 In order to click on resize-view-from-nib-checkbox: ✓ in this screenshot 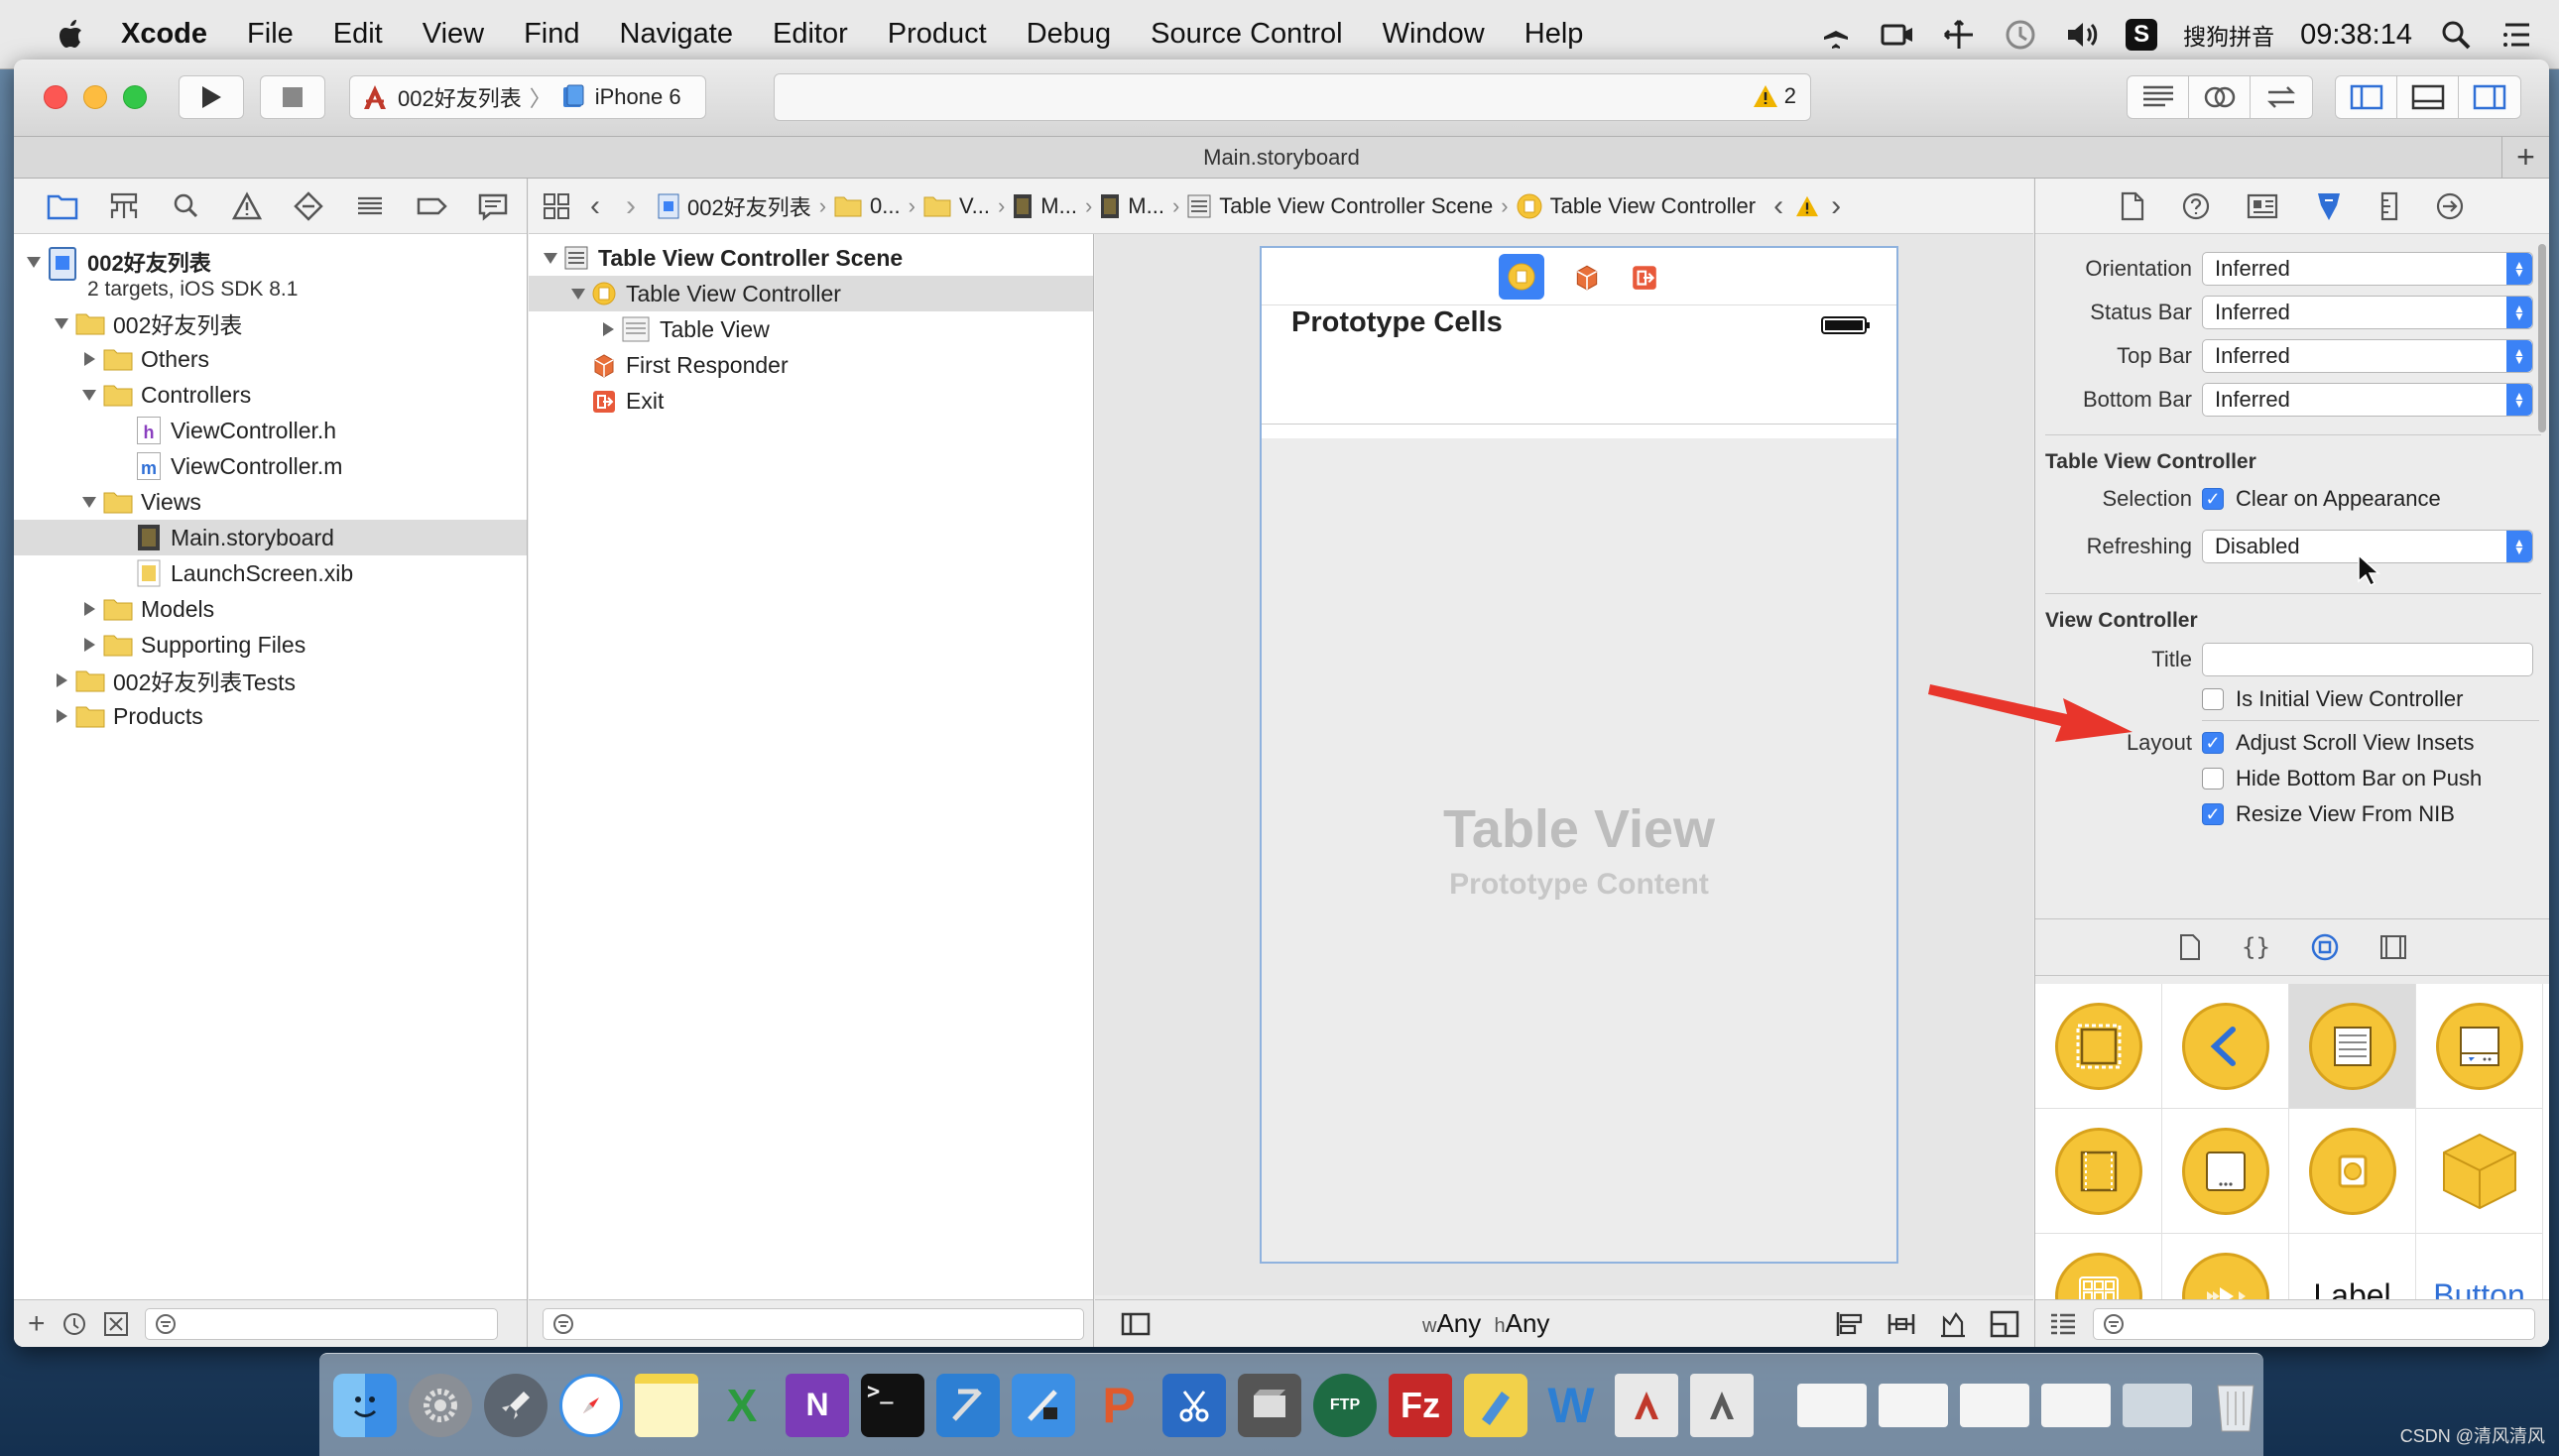, I will do `click(2213, 814)`.